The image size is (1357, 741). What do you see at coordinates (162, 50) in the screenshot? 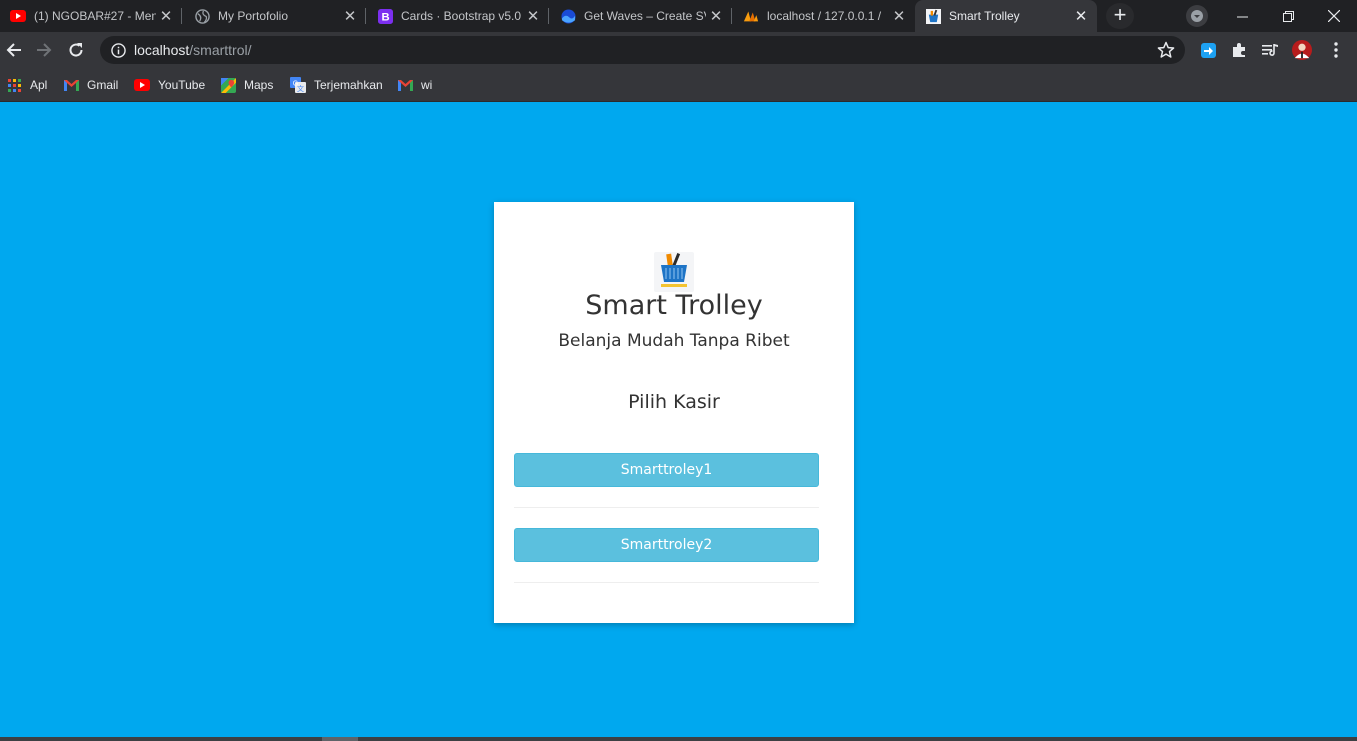
I see `url-host: localhost` at bounding box center [162, 50].